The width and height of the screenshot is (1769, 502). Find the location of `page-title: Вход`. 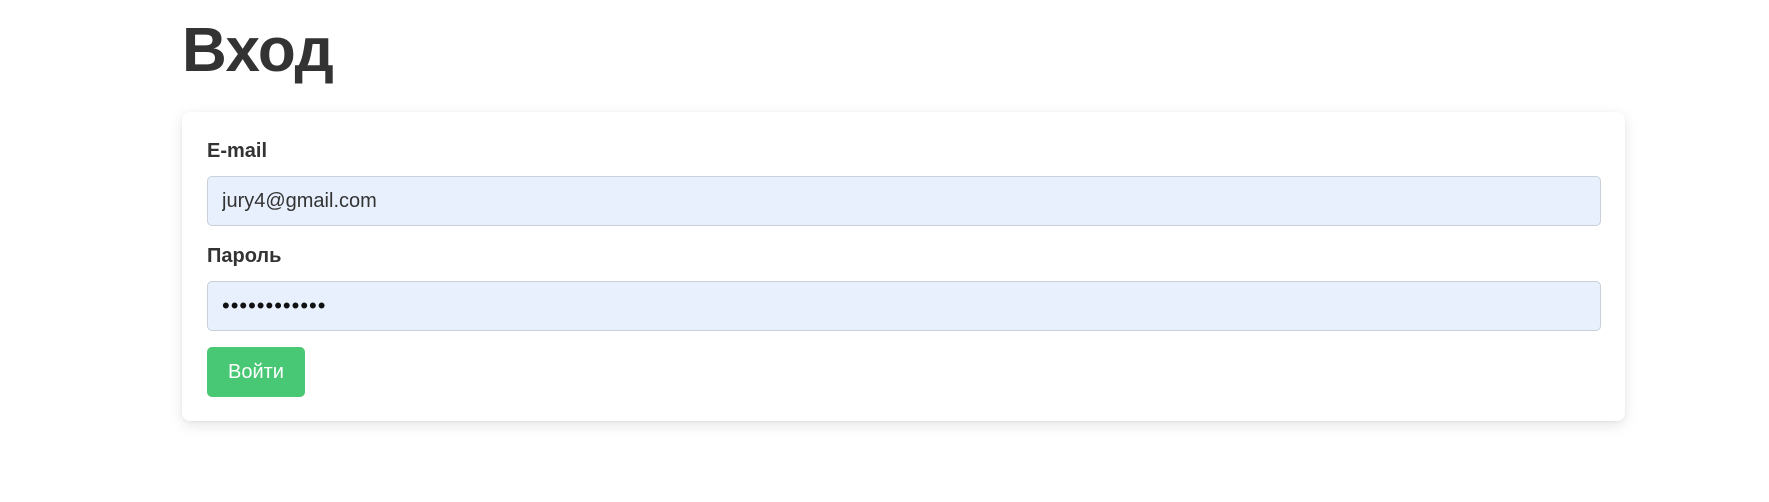

page-title: Вход is located at coordinates (258, 50).